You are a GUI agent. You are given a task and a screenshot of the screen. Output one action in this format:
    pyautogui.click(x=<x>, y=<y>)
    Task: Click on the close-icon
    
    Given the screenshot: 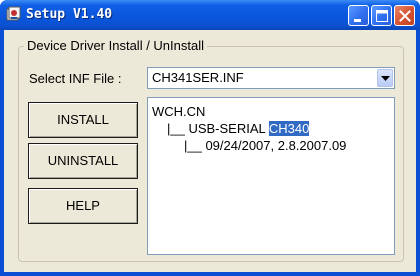 What is the action you would take?
    pyautogui.click(x=405, y=16)
    